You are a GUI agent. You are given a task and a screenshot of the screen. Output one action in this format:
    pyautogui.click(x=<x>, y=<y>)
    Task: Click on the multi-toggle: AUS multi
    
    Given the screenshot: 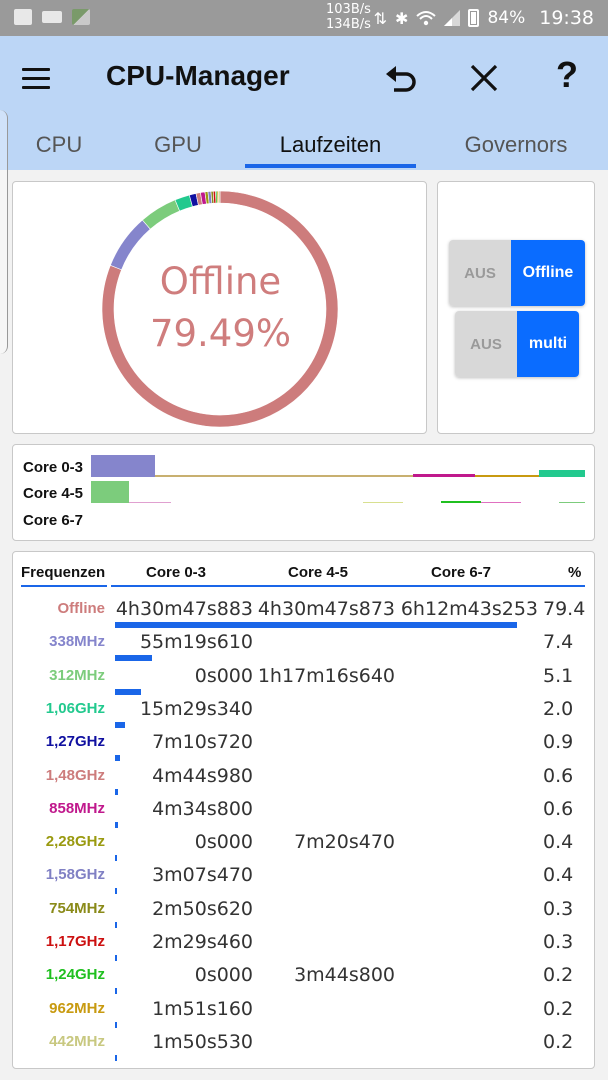 What is the action you would take?
    pyautogui.click(x=517, y=344)
    